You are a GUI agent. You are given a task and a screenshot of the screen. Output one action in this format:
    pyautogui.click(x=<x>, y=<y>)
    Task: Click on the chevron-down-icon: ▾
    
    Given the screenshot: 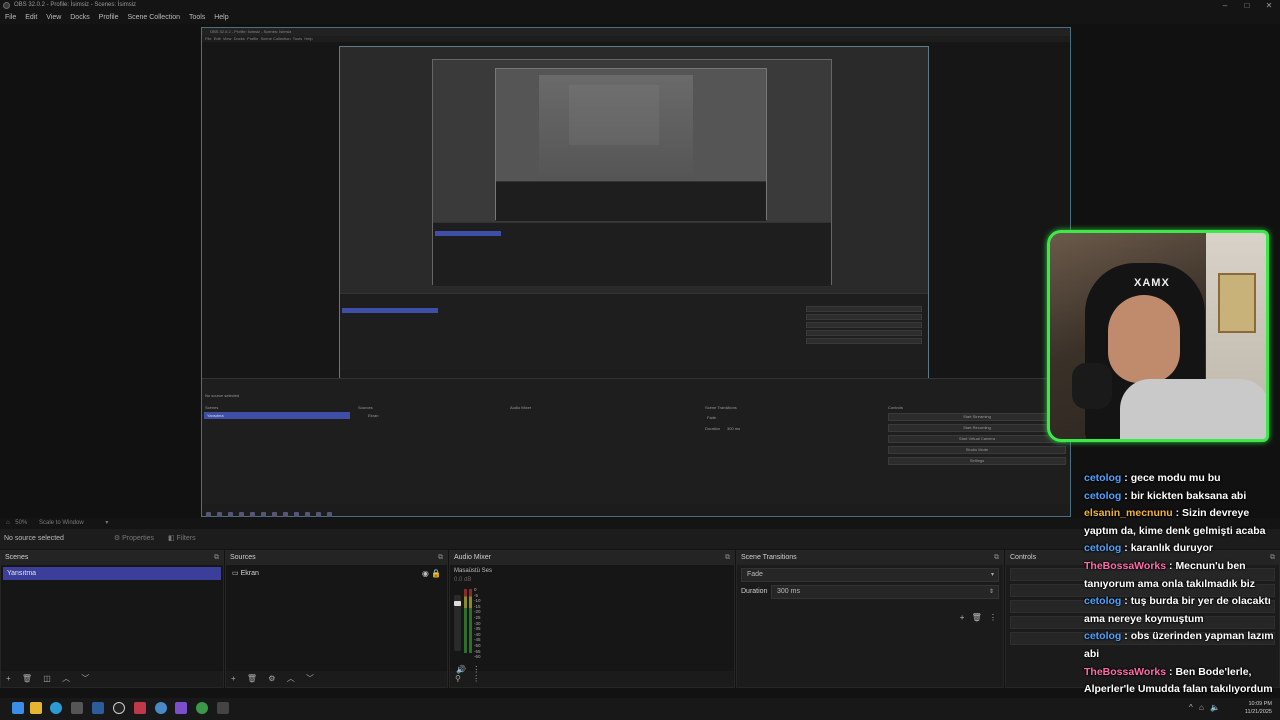 What is the action you would take?
    pyautogui.click(x=106, y=523)
    